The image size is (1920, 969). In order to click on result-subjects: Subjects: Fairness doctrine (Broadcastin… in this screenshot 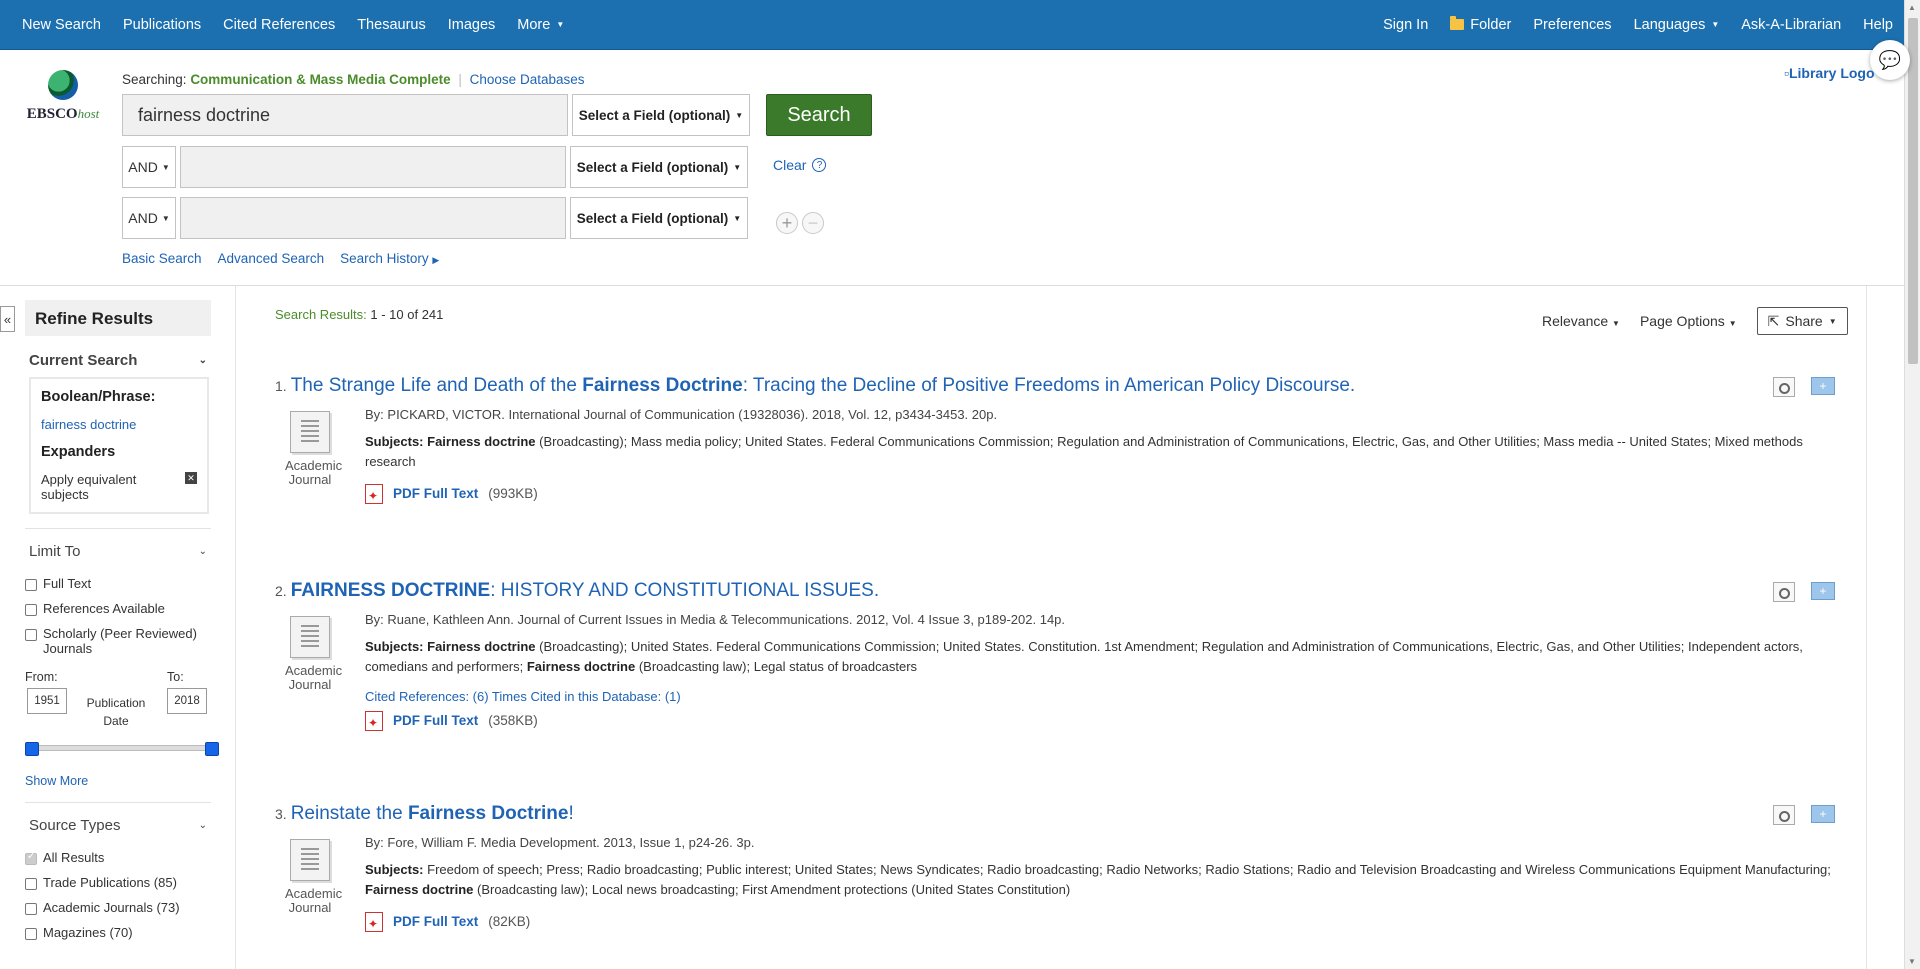, I will do `click(1100, 452)`.